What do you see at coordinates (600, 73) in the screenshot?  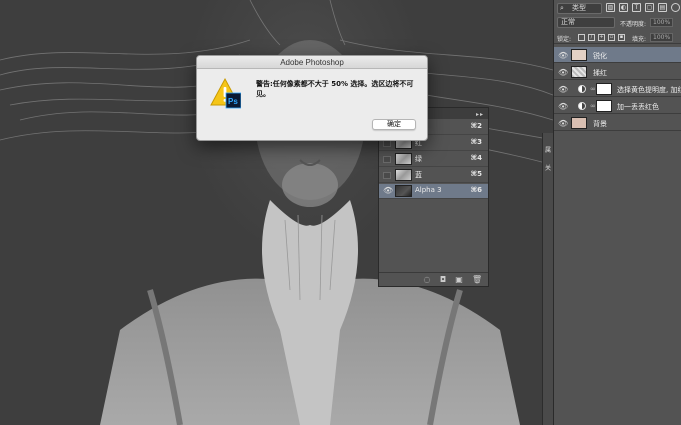 I see `layer-name: 揉红` at bounding box center [600, 73].